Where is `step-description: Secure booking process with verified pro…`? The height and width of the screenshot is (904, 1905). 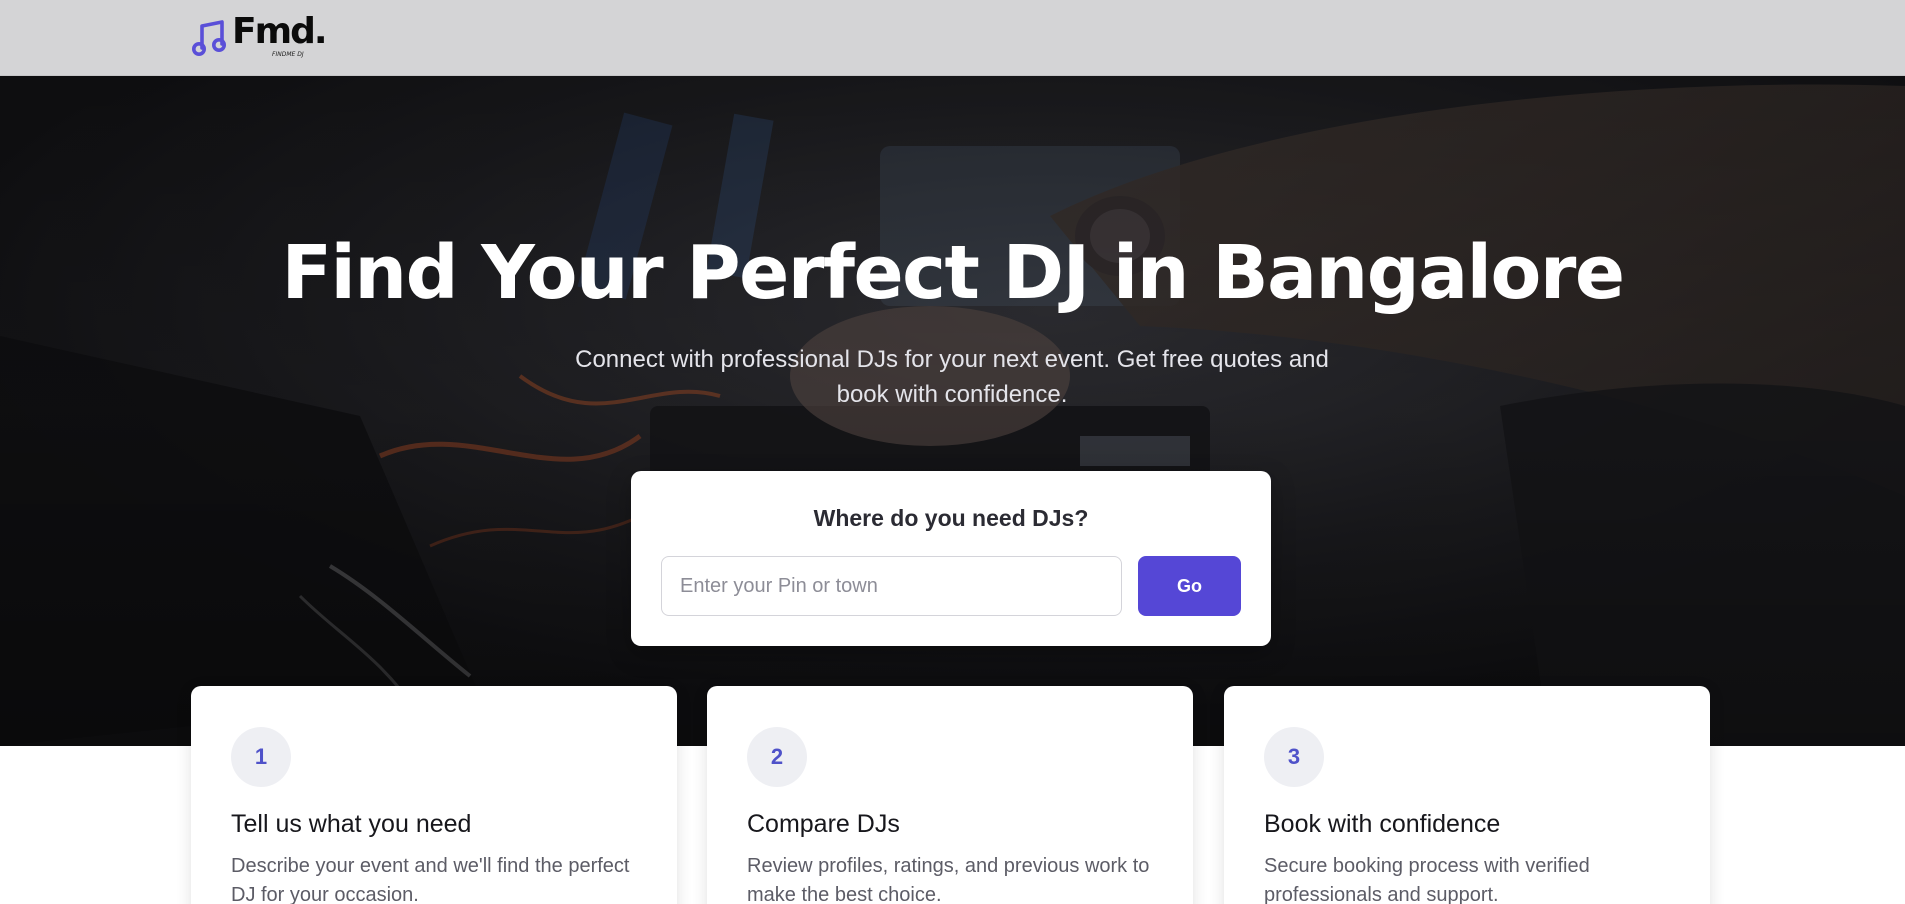
step-description: Secure booking process with verified pro… is located at coordinates (1427, 879).